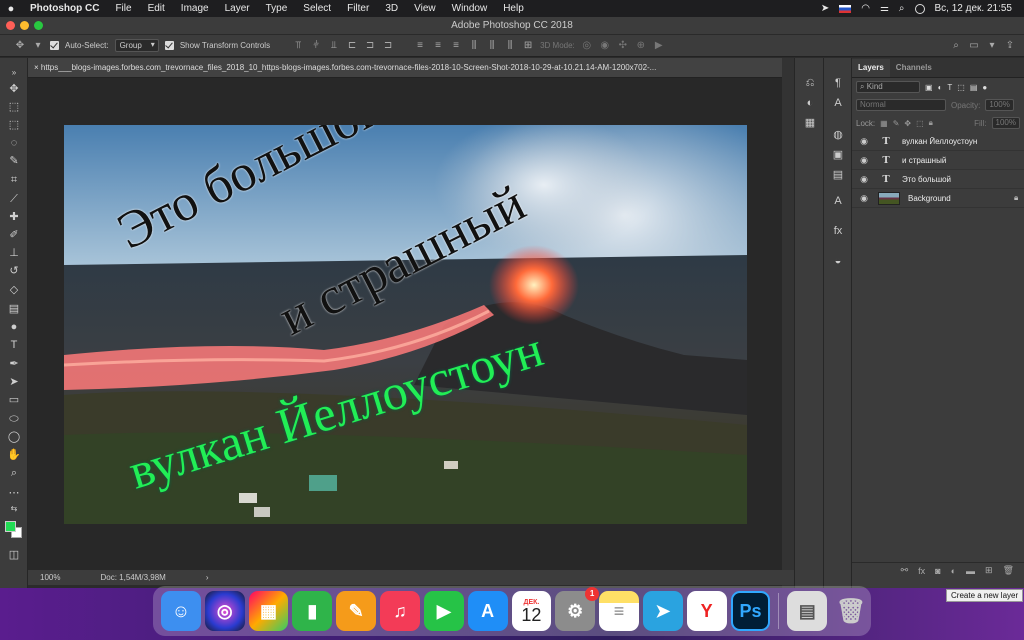 The width and height of the screenshot is (1024, 640). What do you see at coordinates (810, 123) in the screenshot?
I see `grid-panel-icon: ▦` at bounding box center [810, 123].